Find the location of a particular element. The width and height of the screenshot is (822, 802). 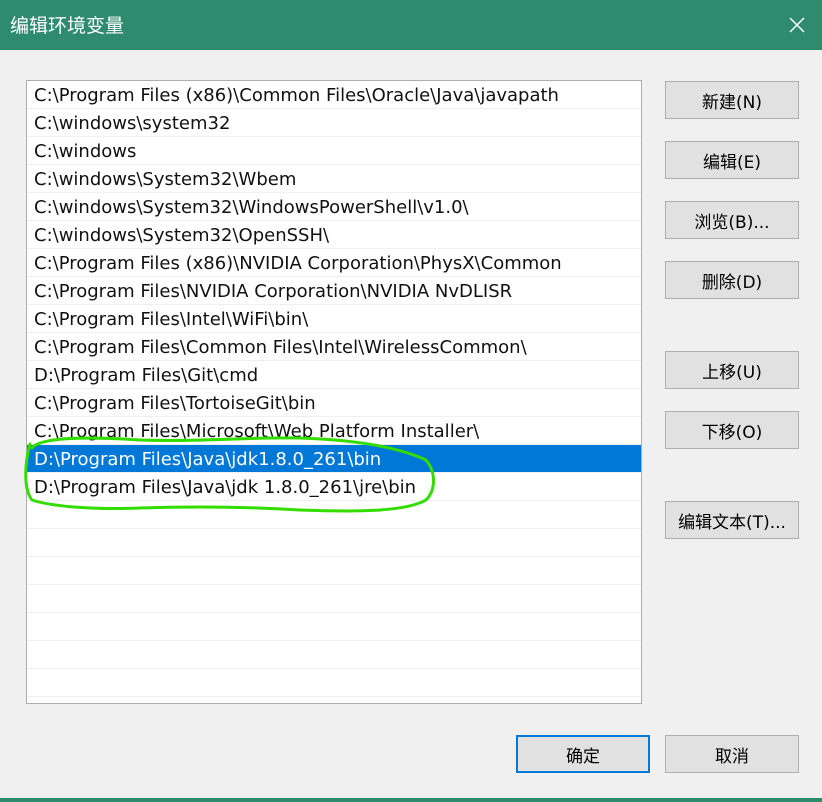

list-item-selected: D:\Program Files\Java\jdk1.8.0_261\bin is located at coordinates (334, 459).